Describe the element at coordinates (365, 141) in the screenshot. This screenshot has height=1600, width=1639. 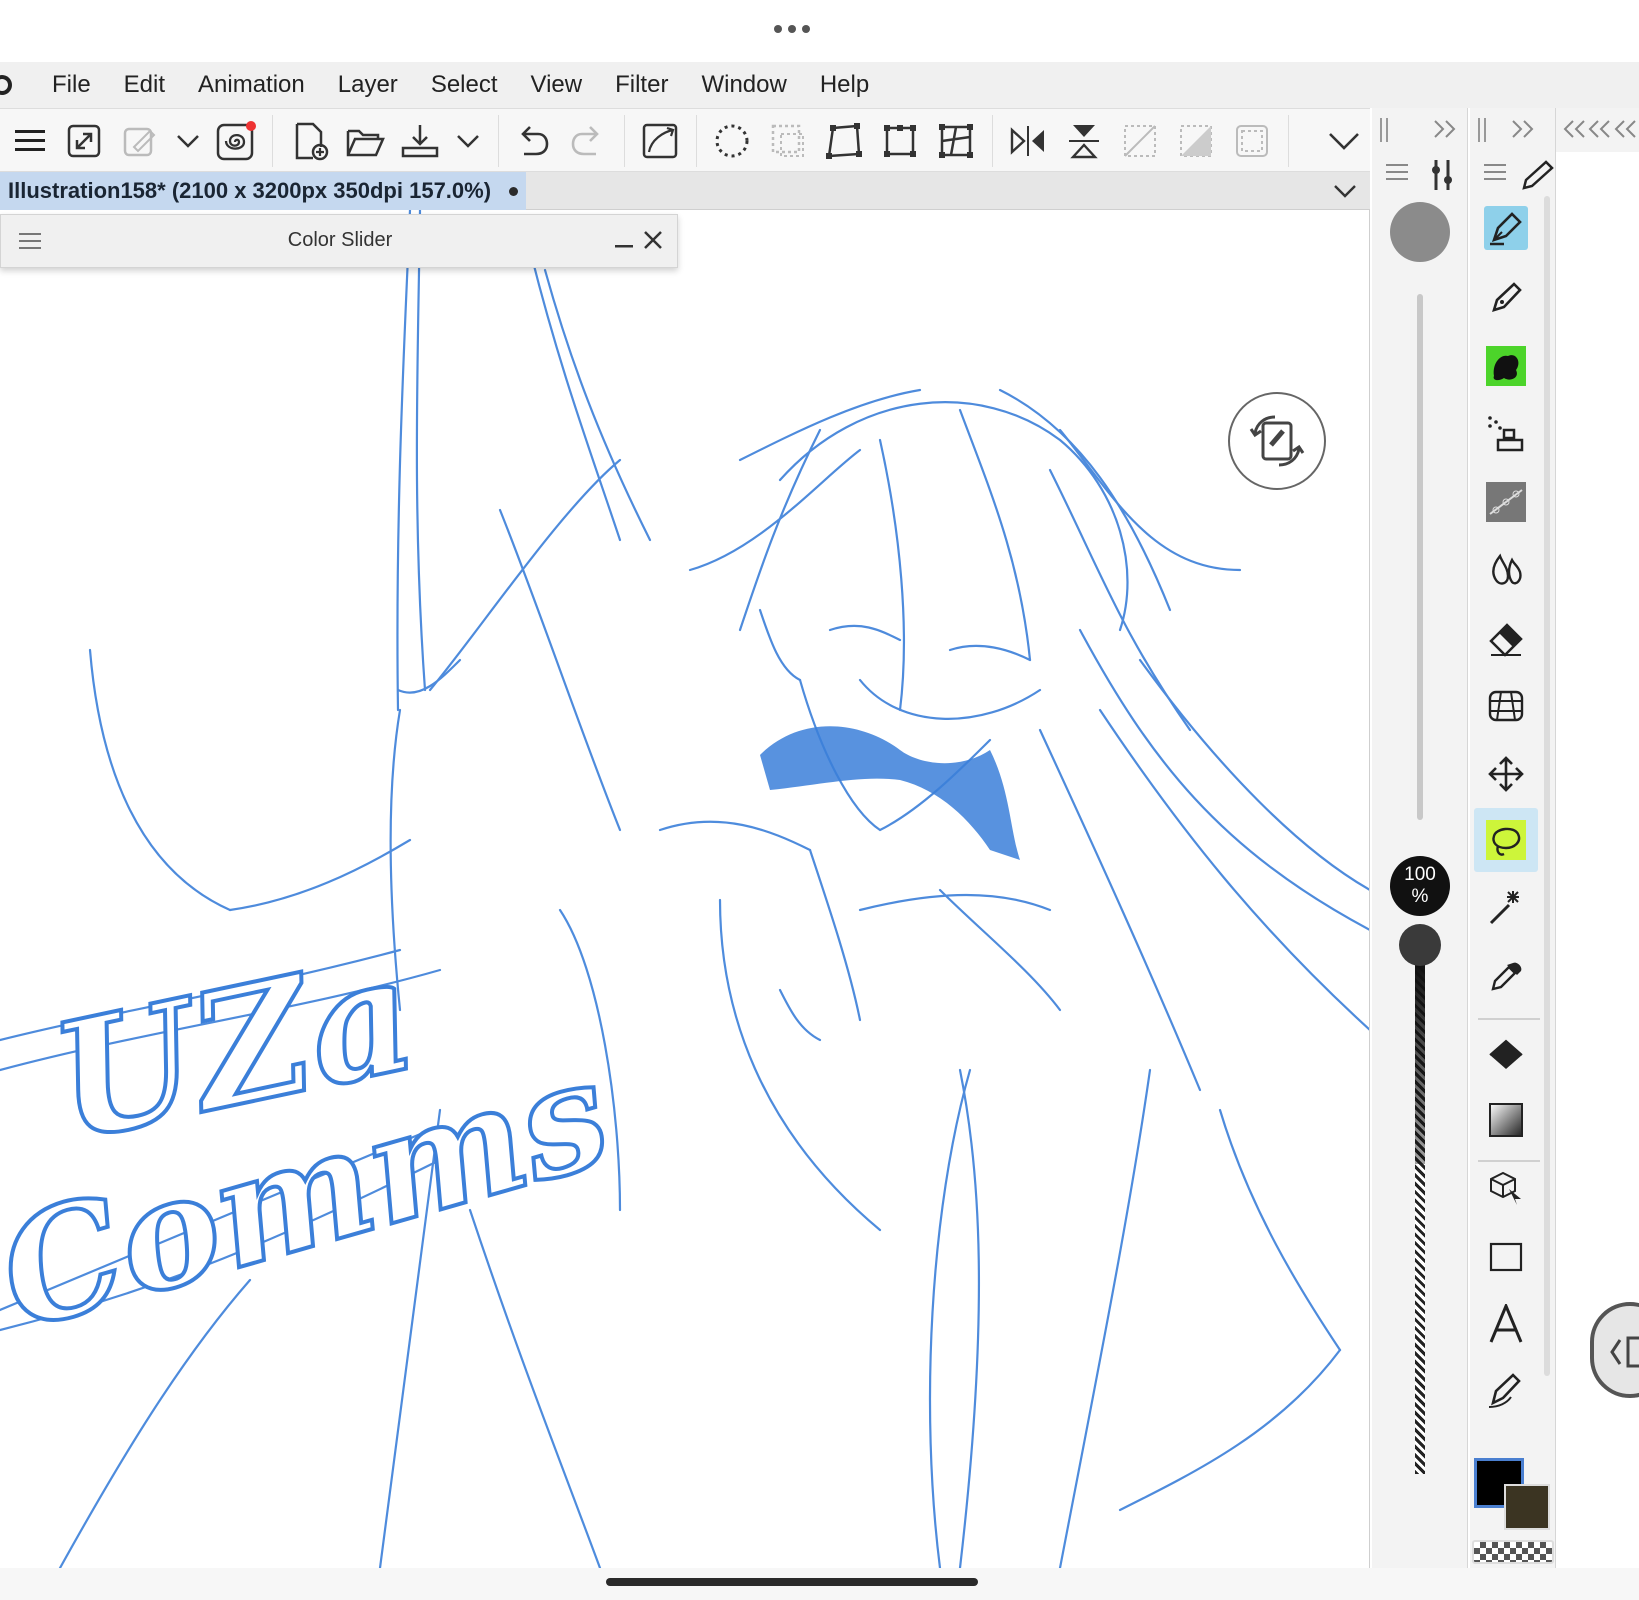
I see `open-folder-icon` at that location.